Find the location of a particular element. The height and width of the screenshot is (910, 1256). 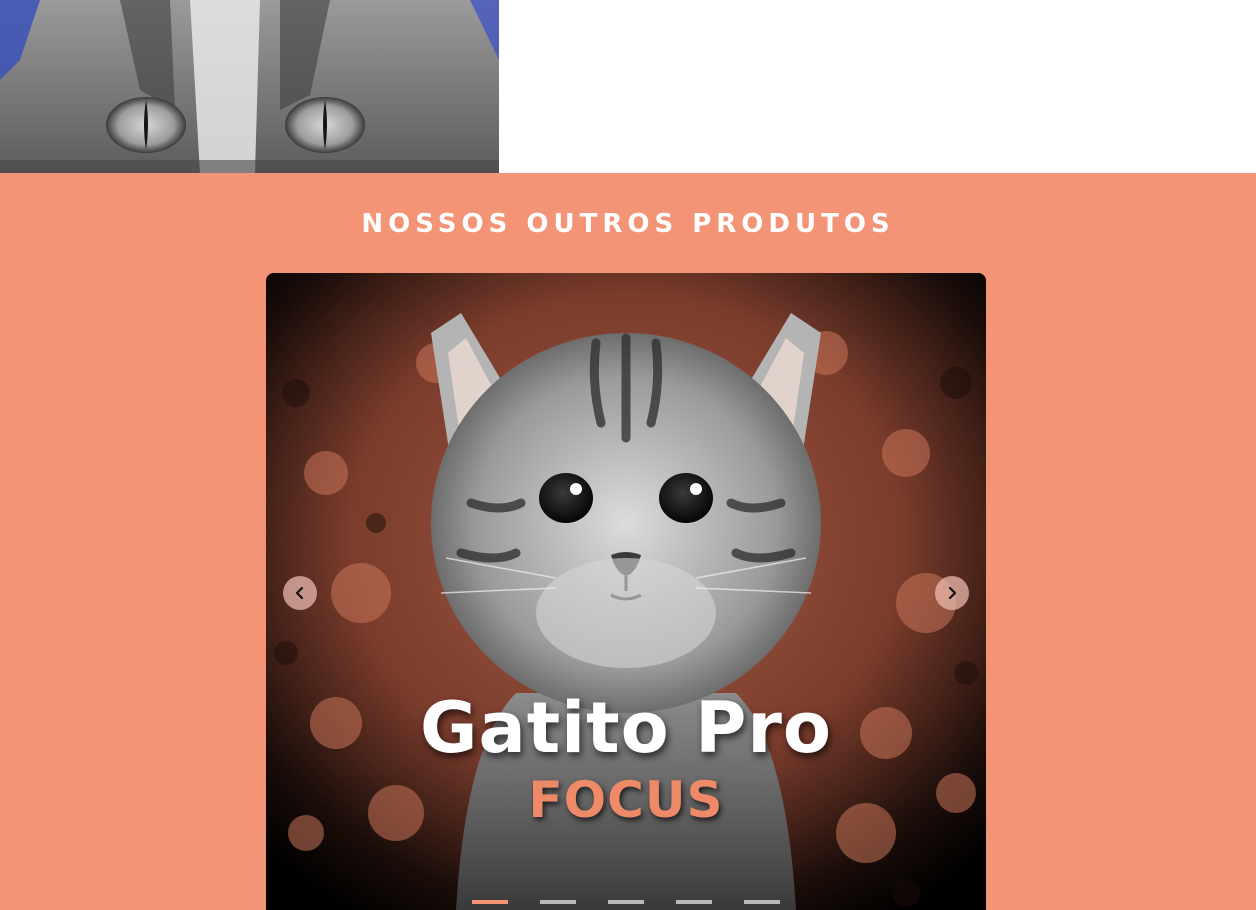

slide-title: Gatito Pro is located at coordinates (626, 728).